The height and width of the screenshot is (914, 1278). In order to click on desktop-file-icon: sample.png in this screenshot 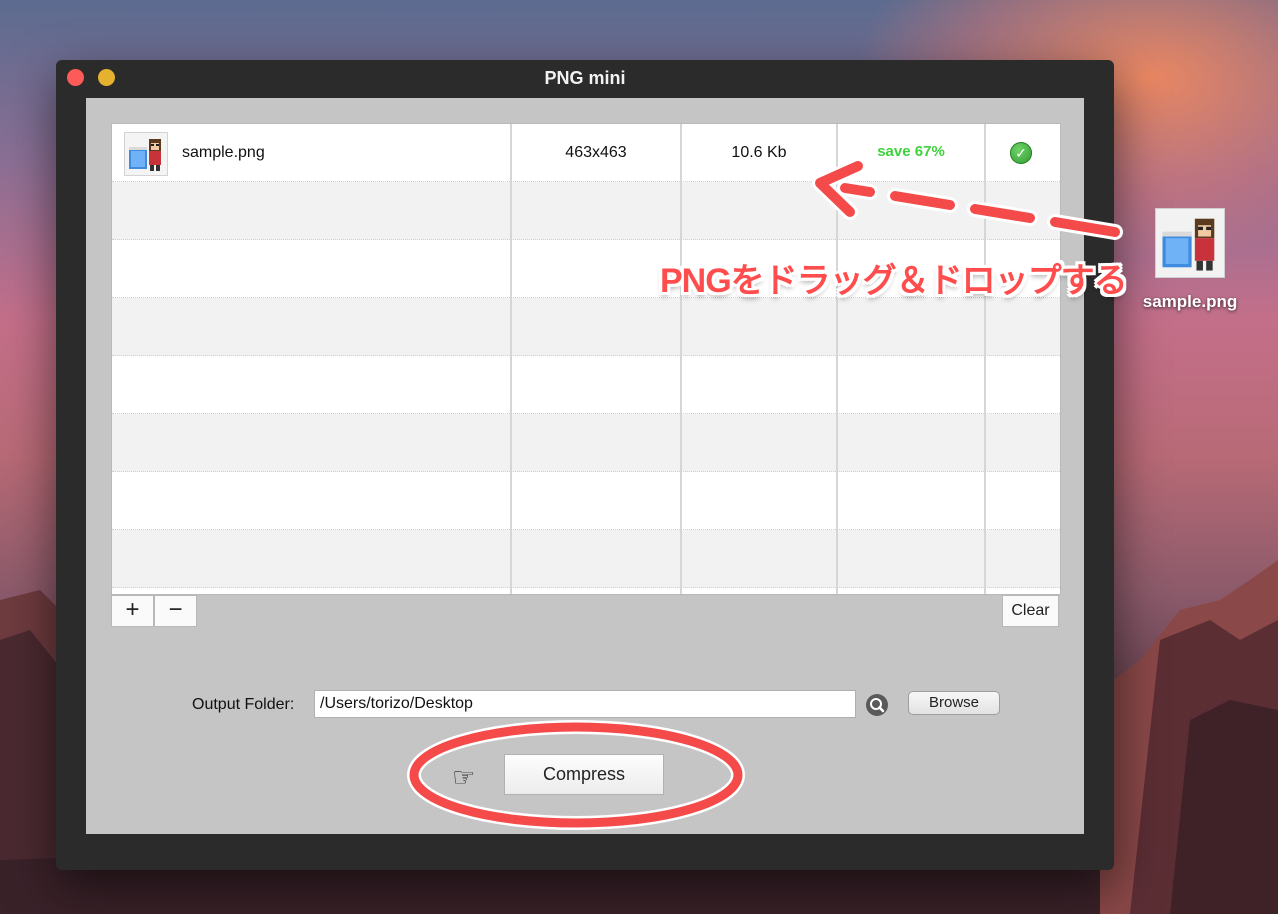, I will do `click(1190, 260)`.